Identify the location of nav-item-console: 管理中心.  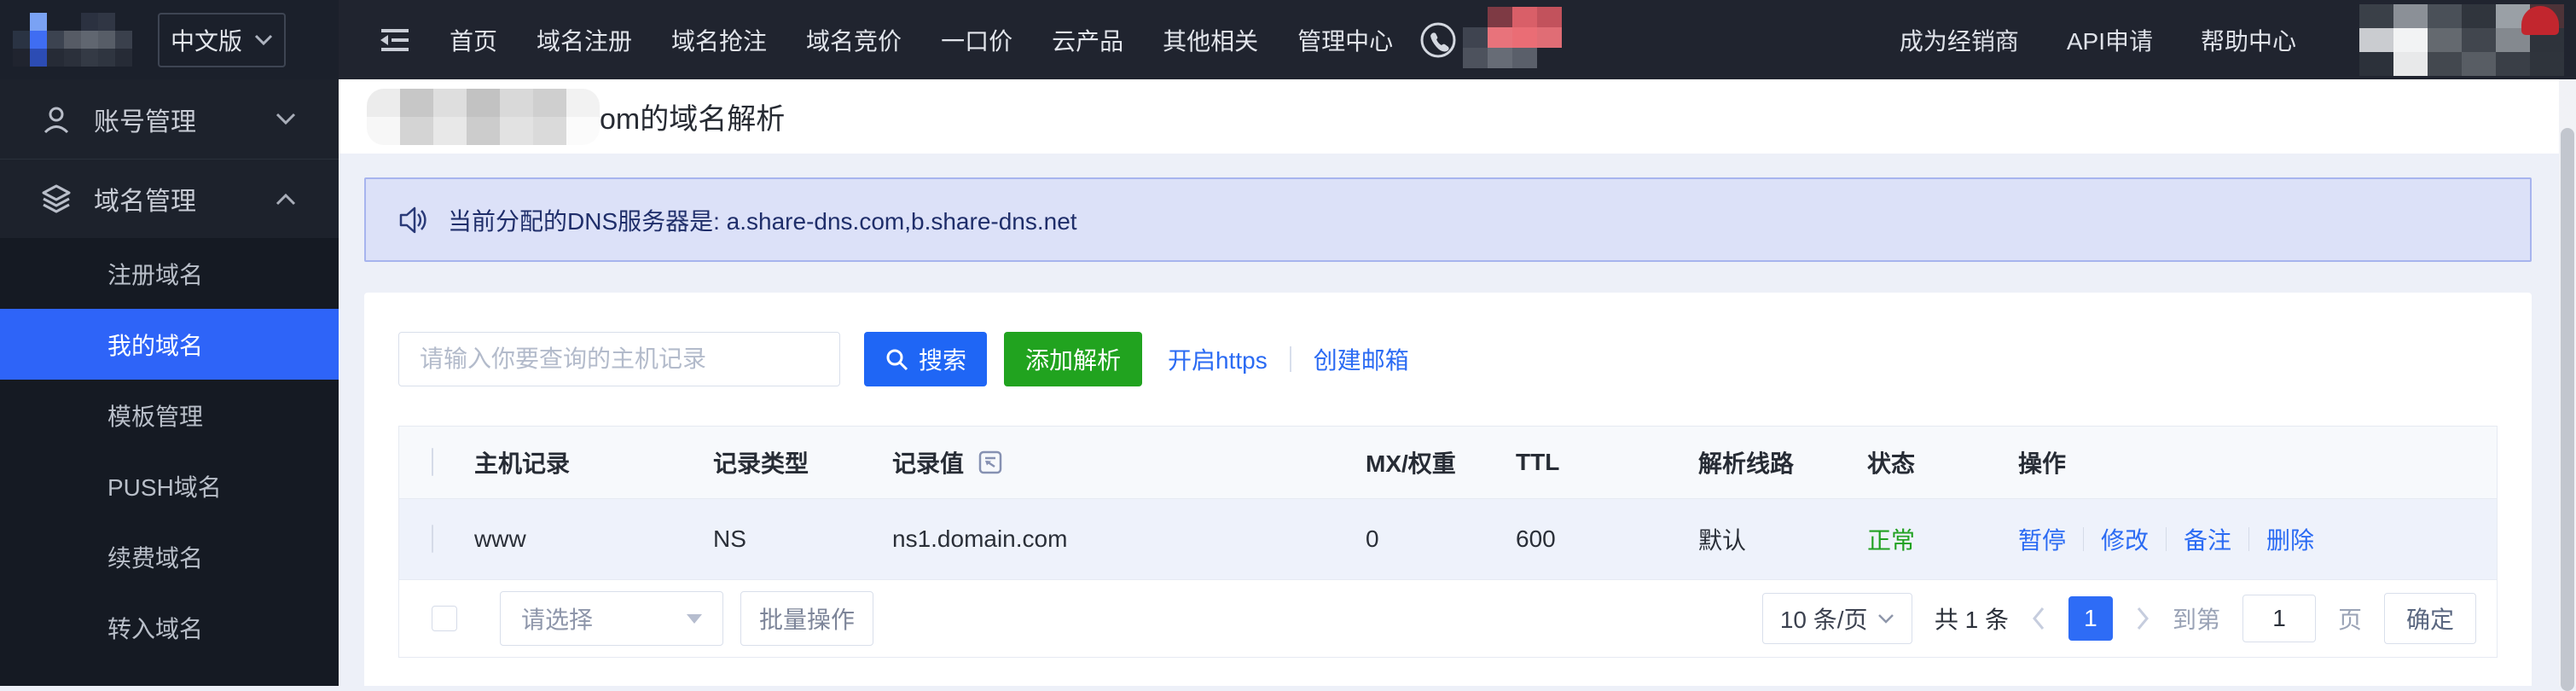
(1345, 40).